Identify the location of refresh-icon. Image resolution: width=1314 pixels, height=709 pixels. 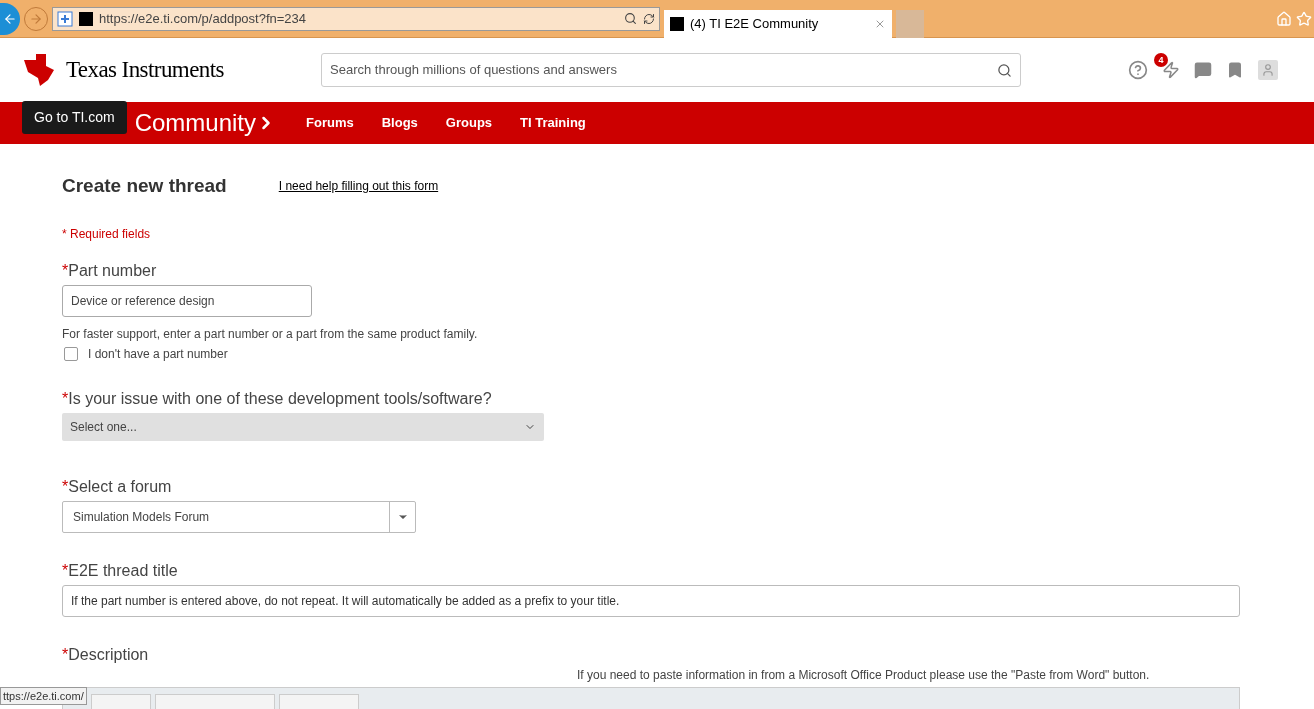
(649, 18).